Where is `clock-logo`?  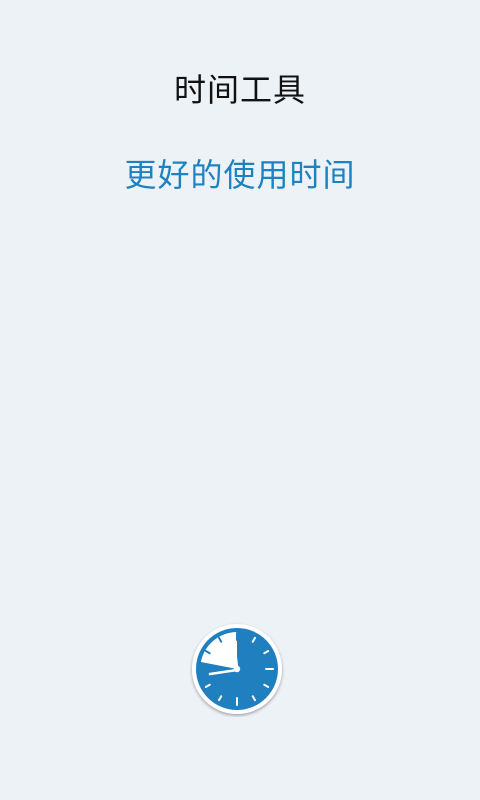 clock-logo is located at coordinates (237, 669).